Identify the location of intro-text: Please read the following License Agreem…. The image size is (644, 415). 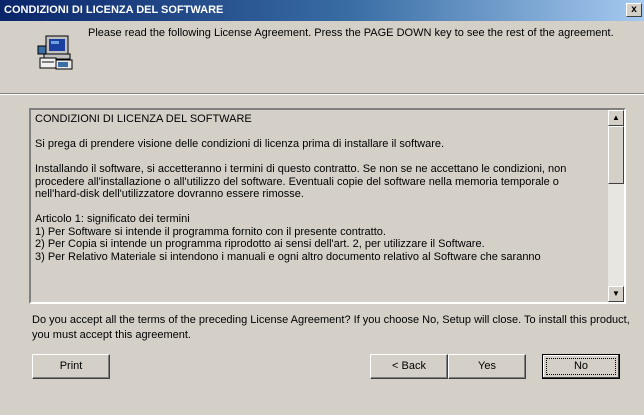
(351, 33).